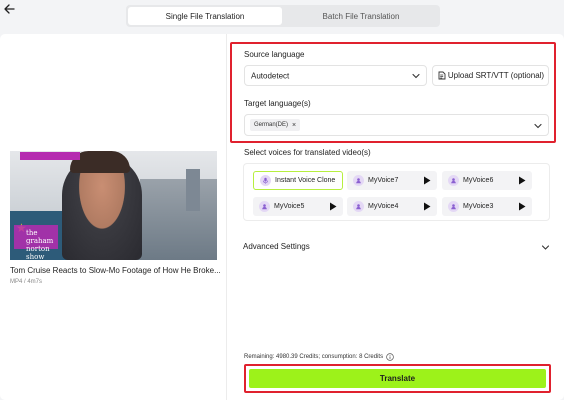  Describe the element at coordinates (390, 357) in the screenshot. I see `info-icon` at that location.